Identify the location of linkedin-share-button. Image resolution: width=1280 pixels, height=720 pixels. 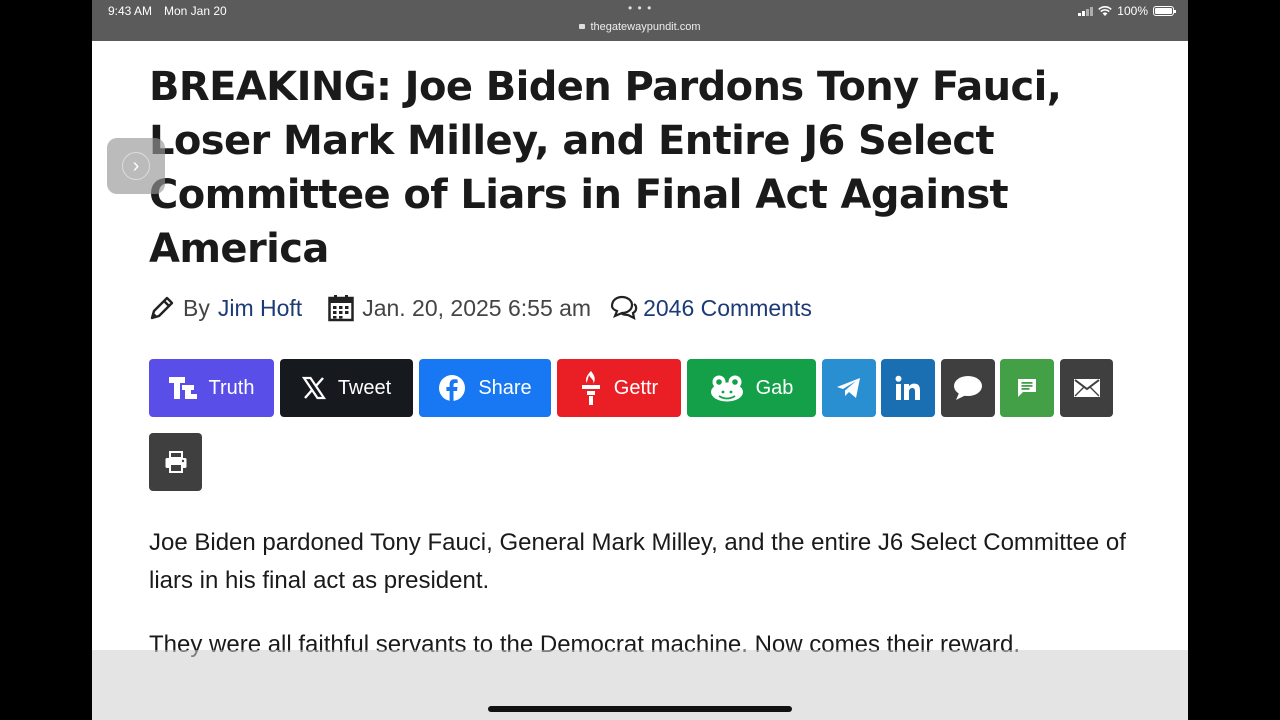
(908, 388).